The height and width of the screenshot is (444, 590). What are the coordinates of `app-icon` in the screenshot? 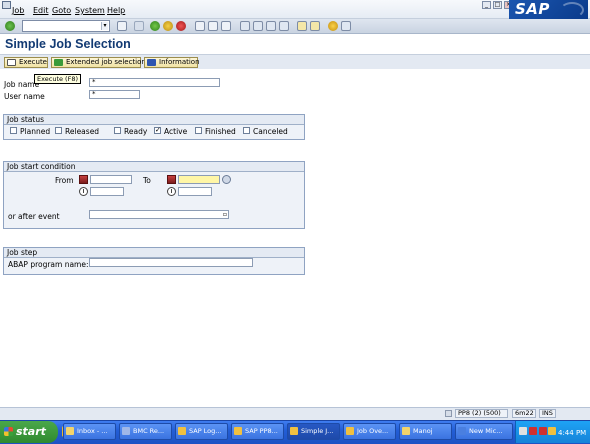 It's located at (126, 431).